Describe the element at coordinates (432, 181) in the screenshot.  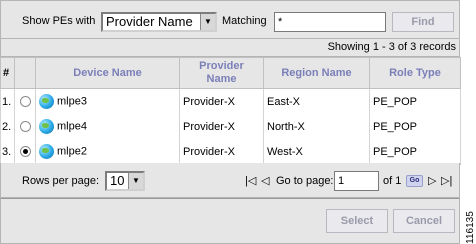
I see `next-page-icon: ▷` at that location.